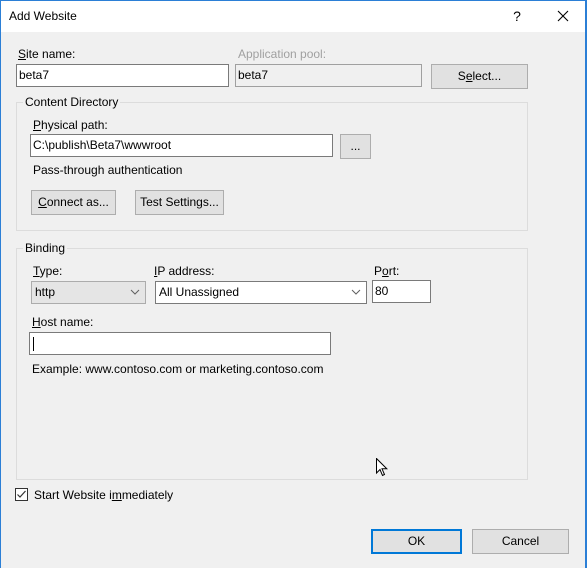 The image size is (587, 568). I want to click on site-name-value: beta7, so click(34, 75).